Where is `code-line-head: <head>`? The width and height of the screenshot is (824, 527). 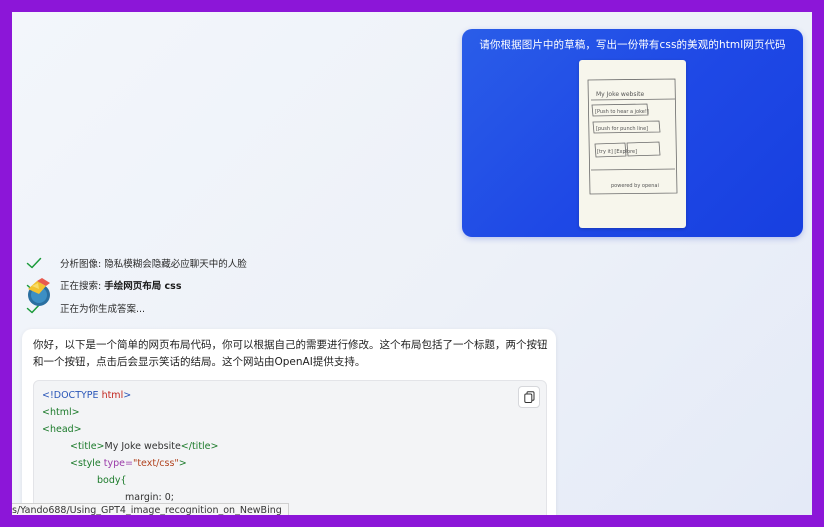 code-line-head: <head> is located at coordinates (62, 429).